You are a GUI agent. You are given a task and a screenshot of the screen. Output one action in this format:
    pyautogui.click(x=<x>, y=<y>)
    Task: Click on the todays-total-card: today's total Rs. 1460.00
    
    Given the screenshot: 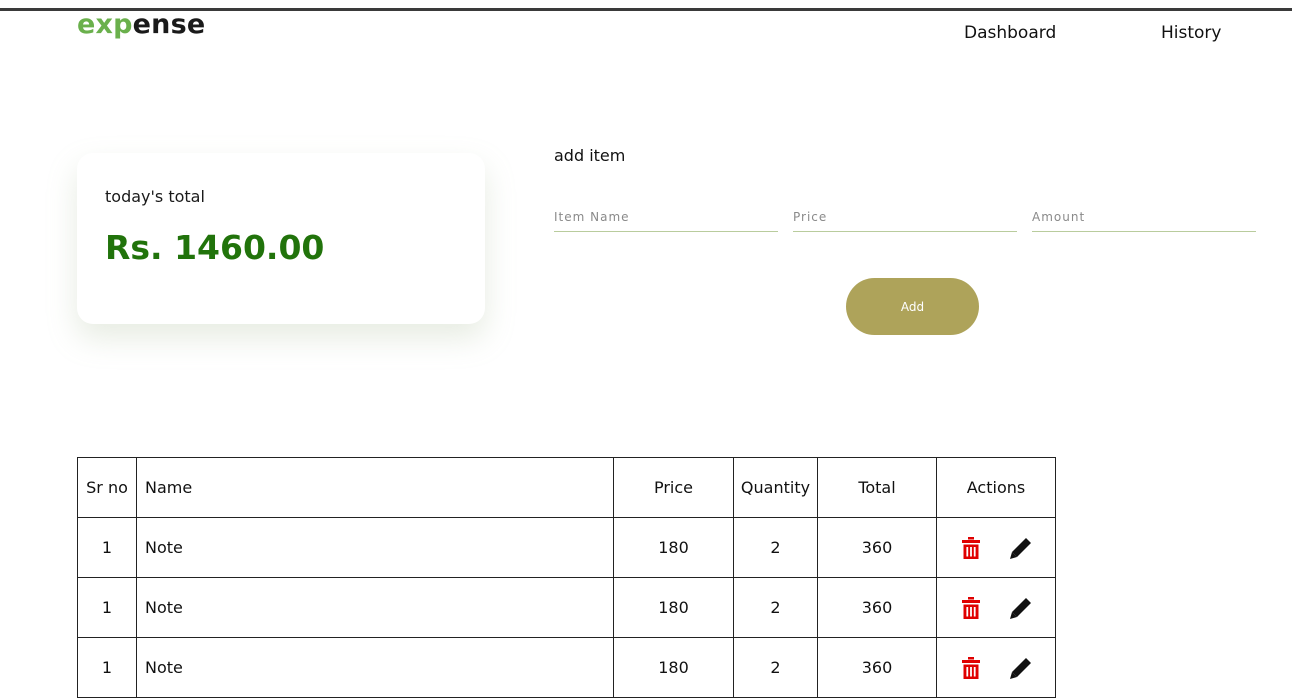 What is the action you would take?
    pyautogui.click(x=281, y=238)
    